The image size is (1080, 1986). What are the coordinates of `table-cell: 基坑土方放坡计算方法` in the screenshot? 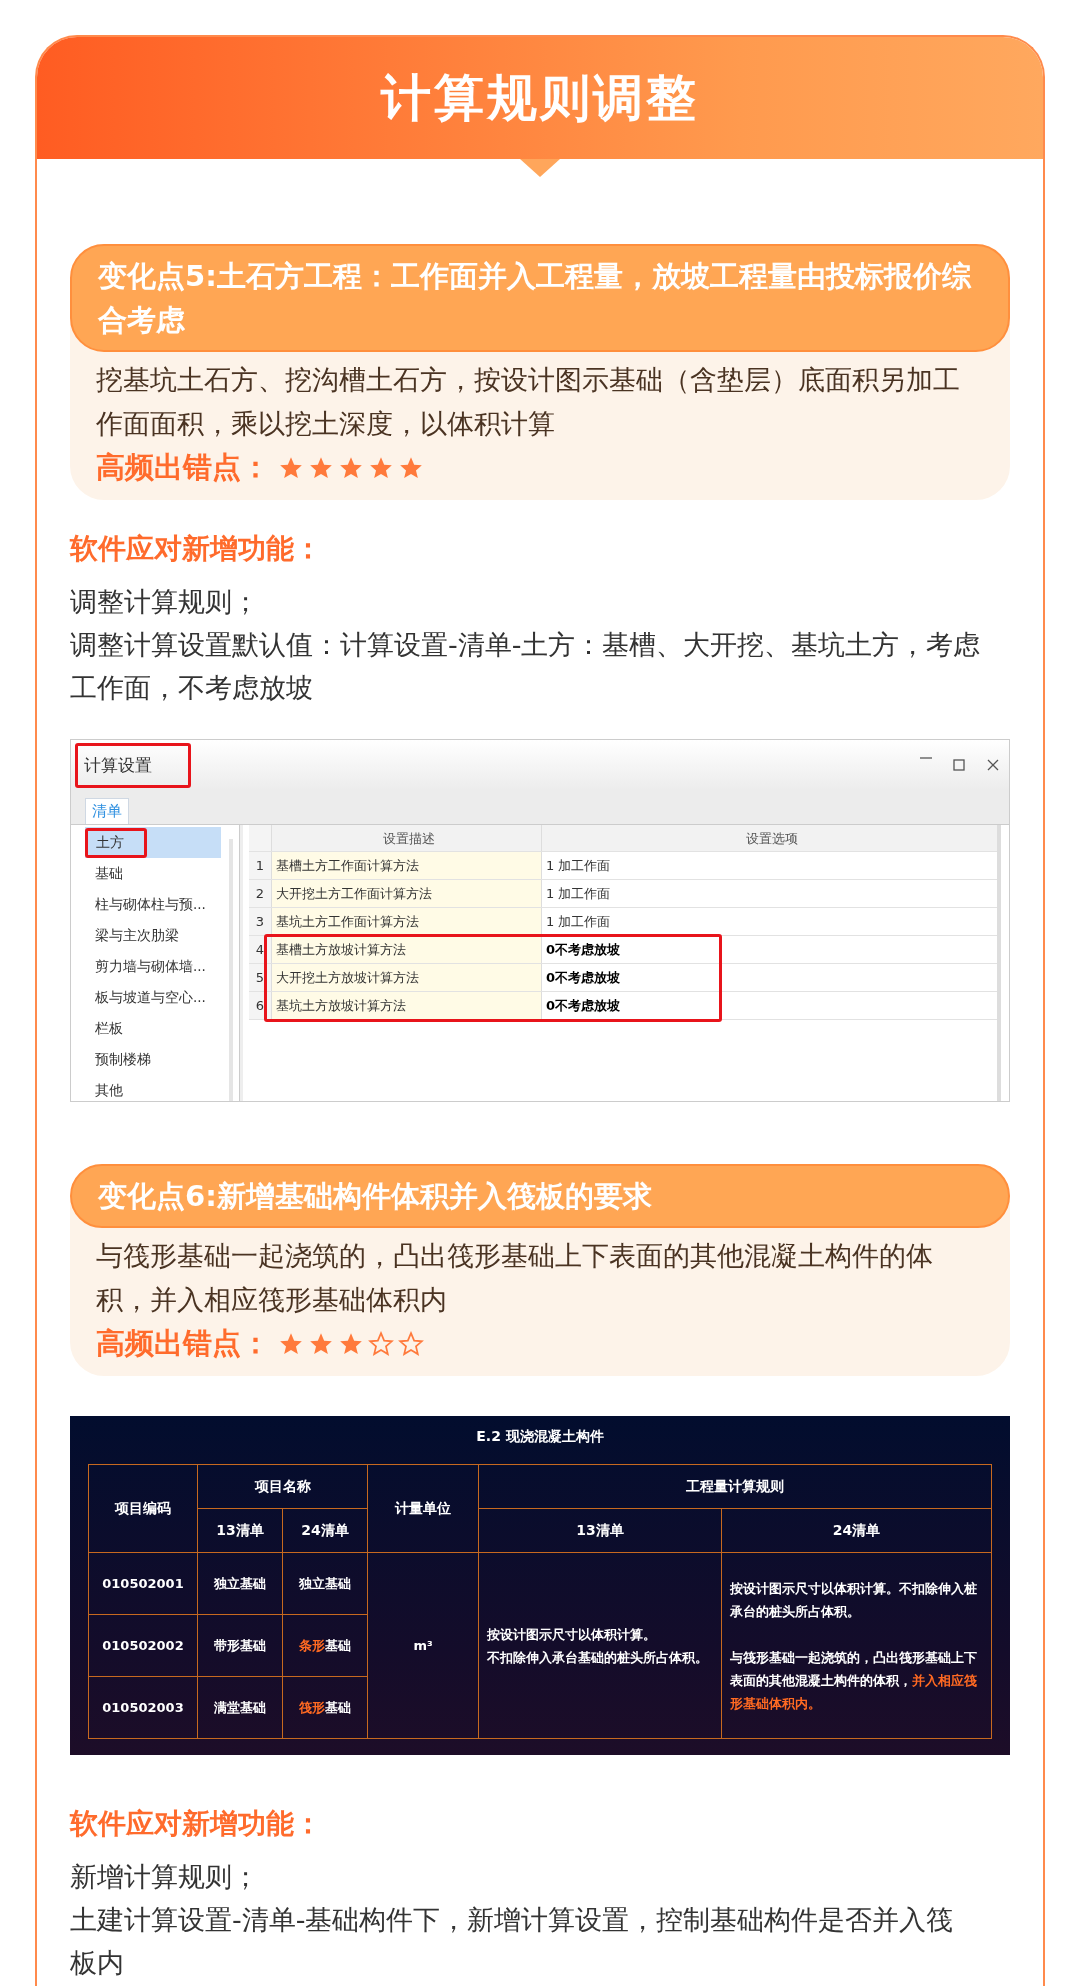 It's located at (407, 1005).